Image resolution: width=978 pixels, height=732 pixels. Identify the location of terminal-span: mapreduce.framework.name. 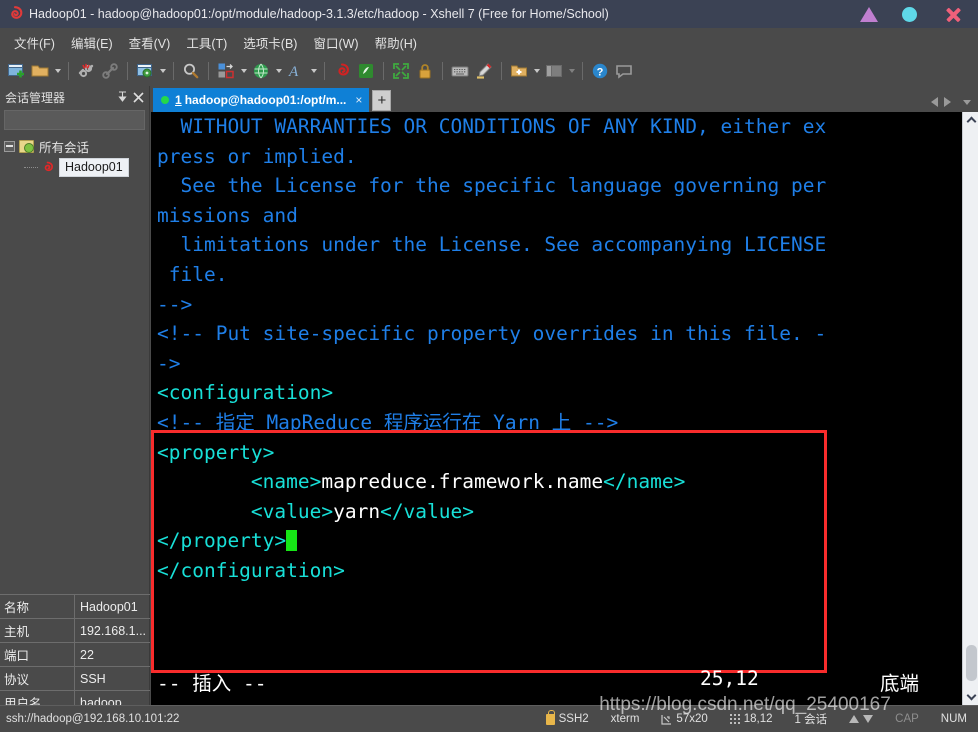
(462, 482).